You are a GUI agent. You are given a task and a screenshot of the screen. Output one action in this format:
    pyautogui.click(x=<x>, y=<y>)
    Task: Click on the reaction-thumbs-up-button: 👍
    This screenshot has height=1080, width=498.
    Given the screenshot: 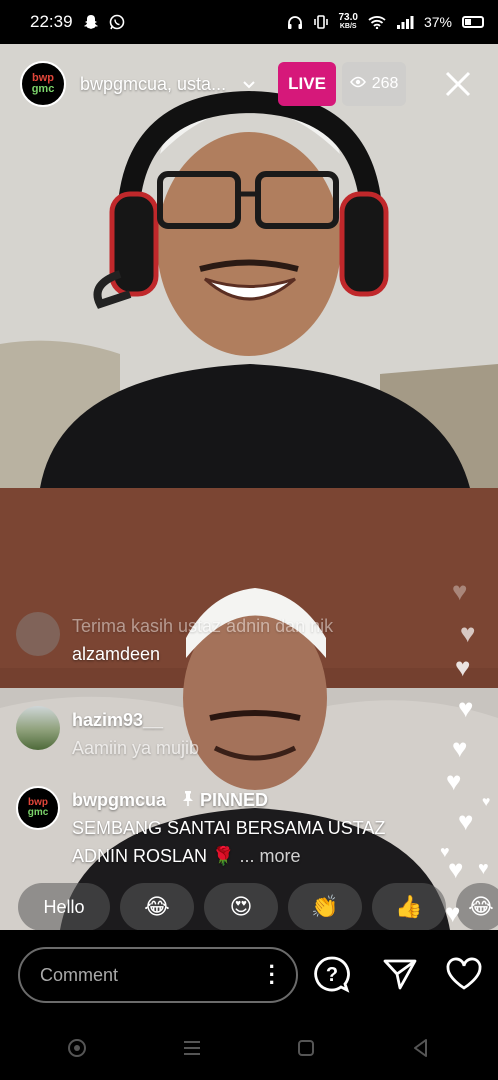 What is the action you would take?
    pyautogui.click(x=409, y=907)
    